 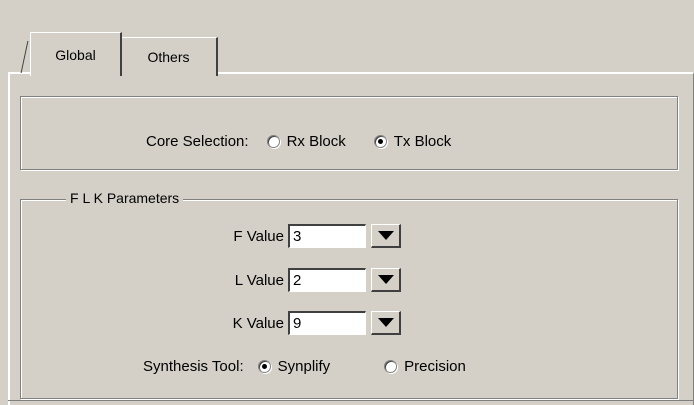 I want to click on f-value-dropdown-button, so click(x=386, y=236).